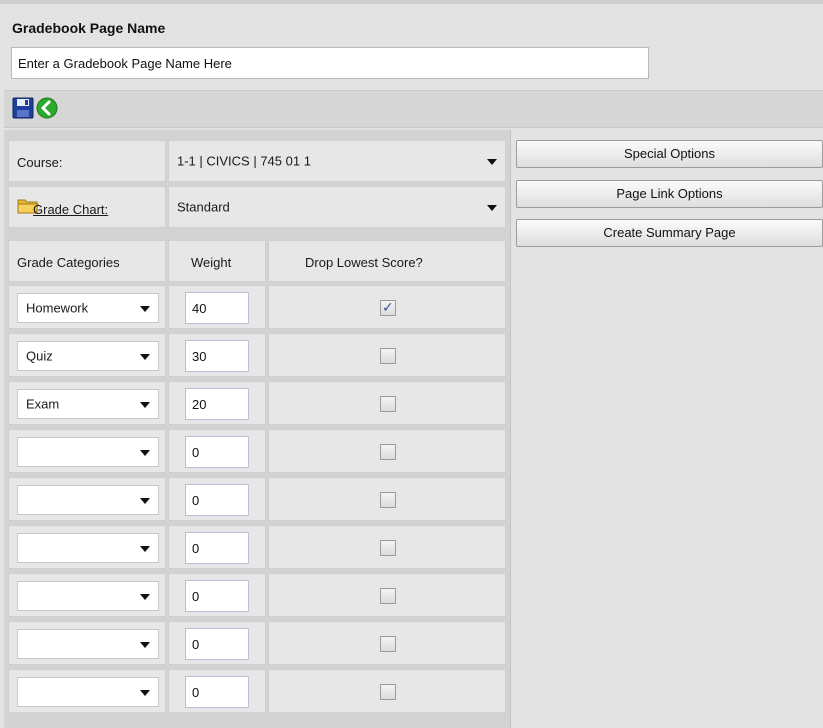 The width and height of the screenshot is (823, 728). I want to click on grade-chart-link: Grade Chart:, so click(70, 209).